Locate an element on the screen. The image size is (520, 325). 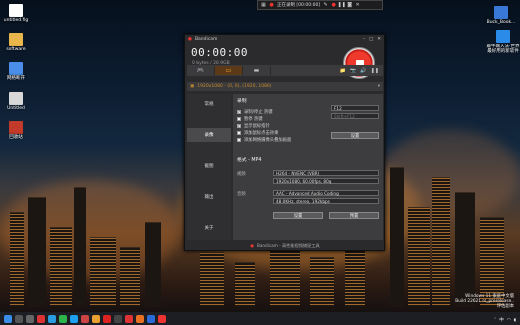
footer-text: Bandicam - 高性能视频捕捉工具 is located at coordinates (288, 245).